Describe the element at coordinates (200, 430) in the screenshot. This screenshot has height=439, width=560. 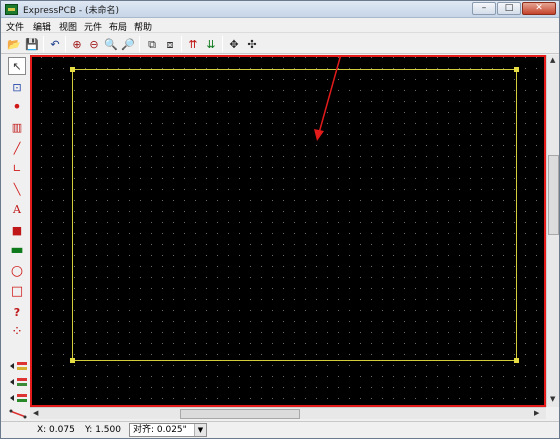
I see `chevron-down-icon: ▼` at that location.